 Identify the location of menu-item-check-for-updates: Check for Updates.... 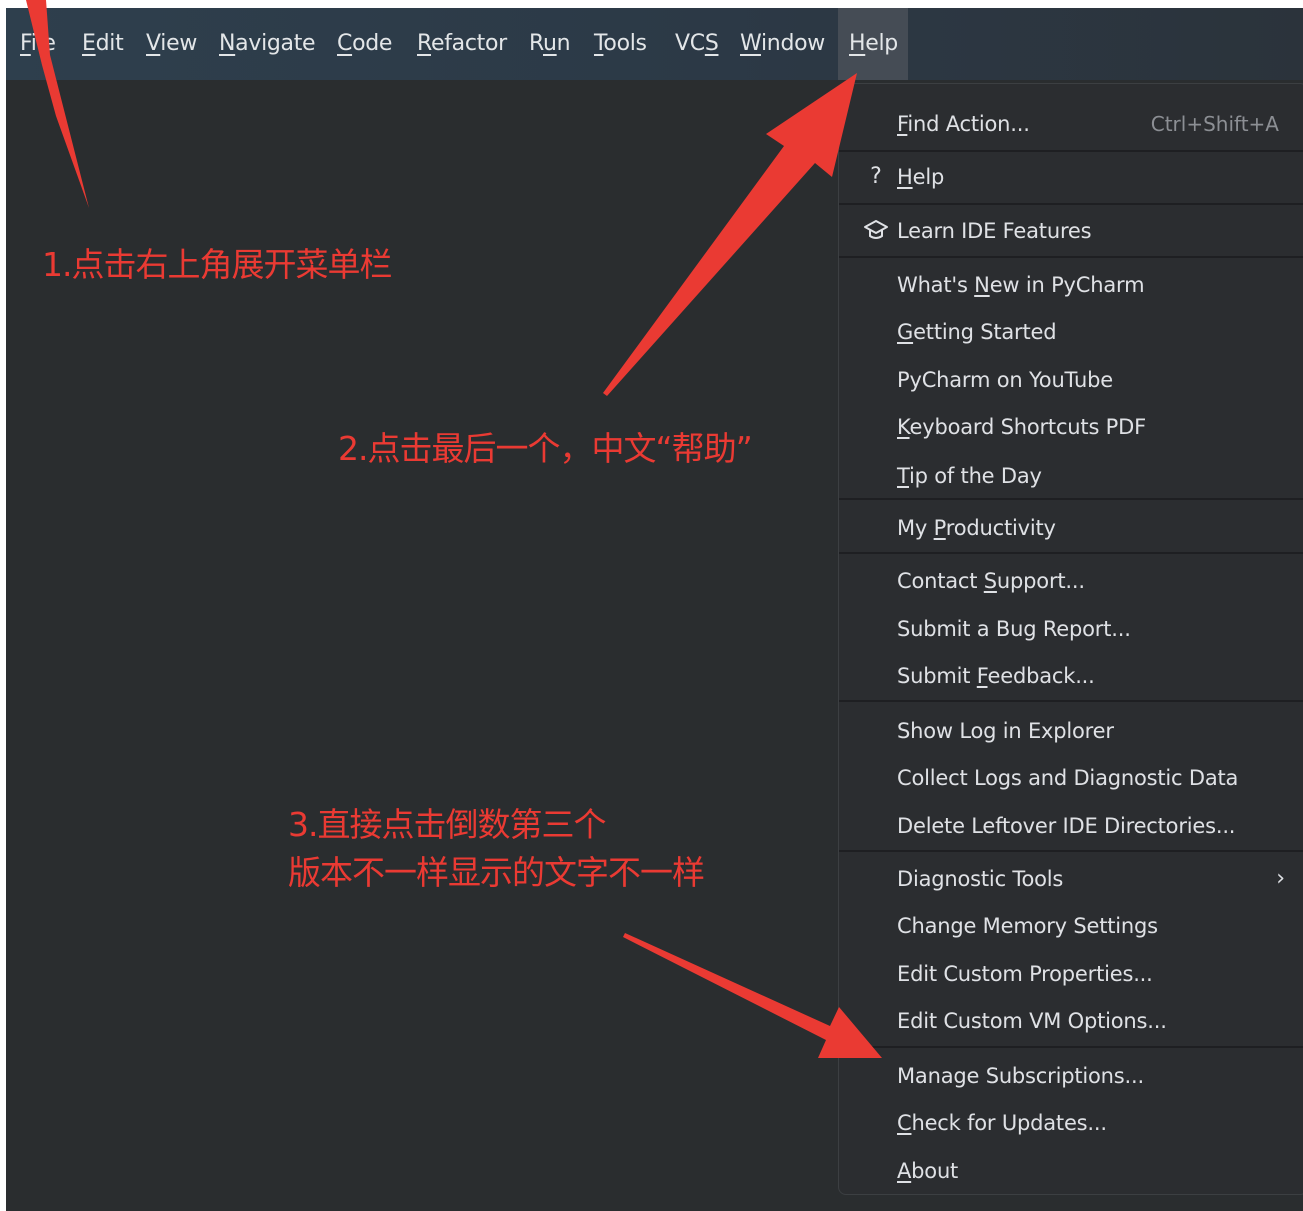
(1071, 1123).